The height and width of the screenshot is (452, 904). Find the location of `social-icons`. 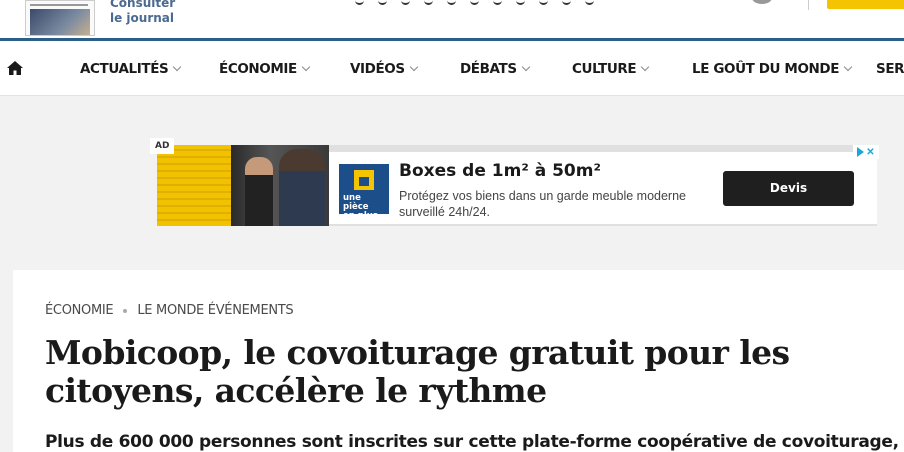

social-icons is located at coordinates (474, 3).